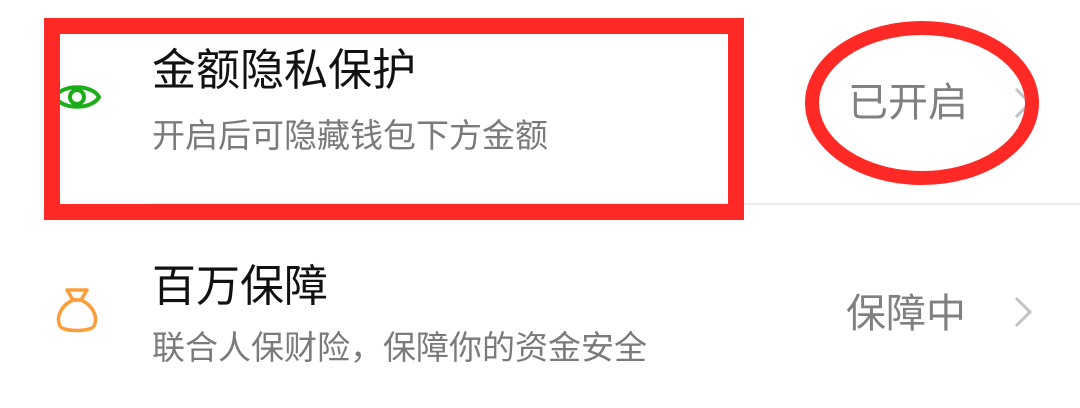  What do you see at coordinates (350, 135) in the screenshot?
I see `amount-privacy-description: 开启后可隐藏钱包下方金额` at bounding box center [350, 135].